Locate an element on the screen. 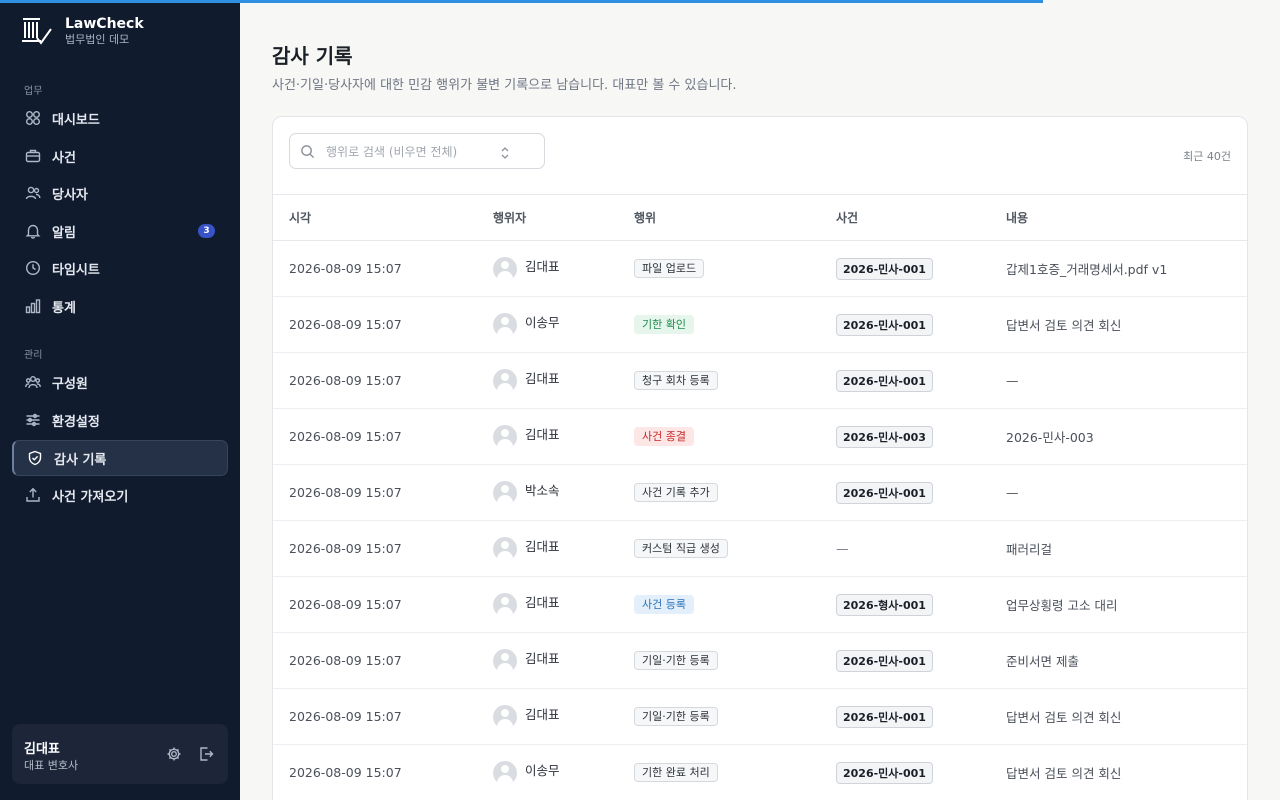 The width and height of the screenshot is (1280, 800). column-header-content: 내용 is located at coordinates (1118, 217).